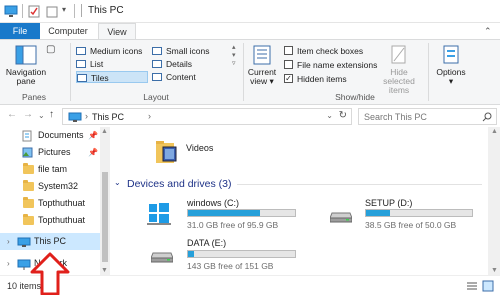  I want to click on separator, so click(74, 11).